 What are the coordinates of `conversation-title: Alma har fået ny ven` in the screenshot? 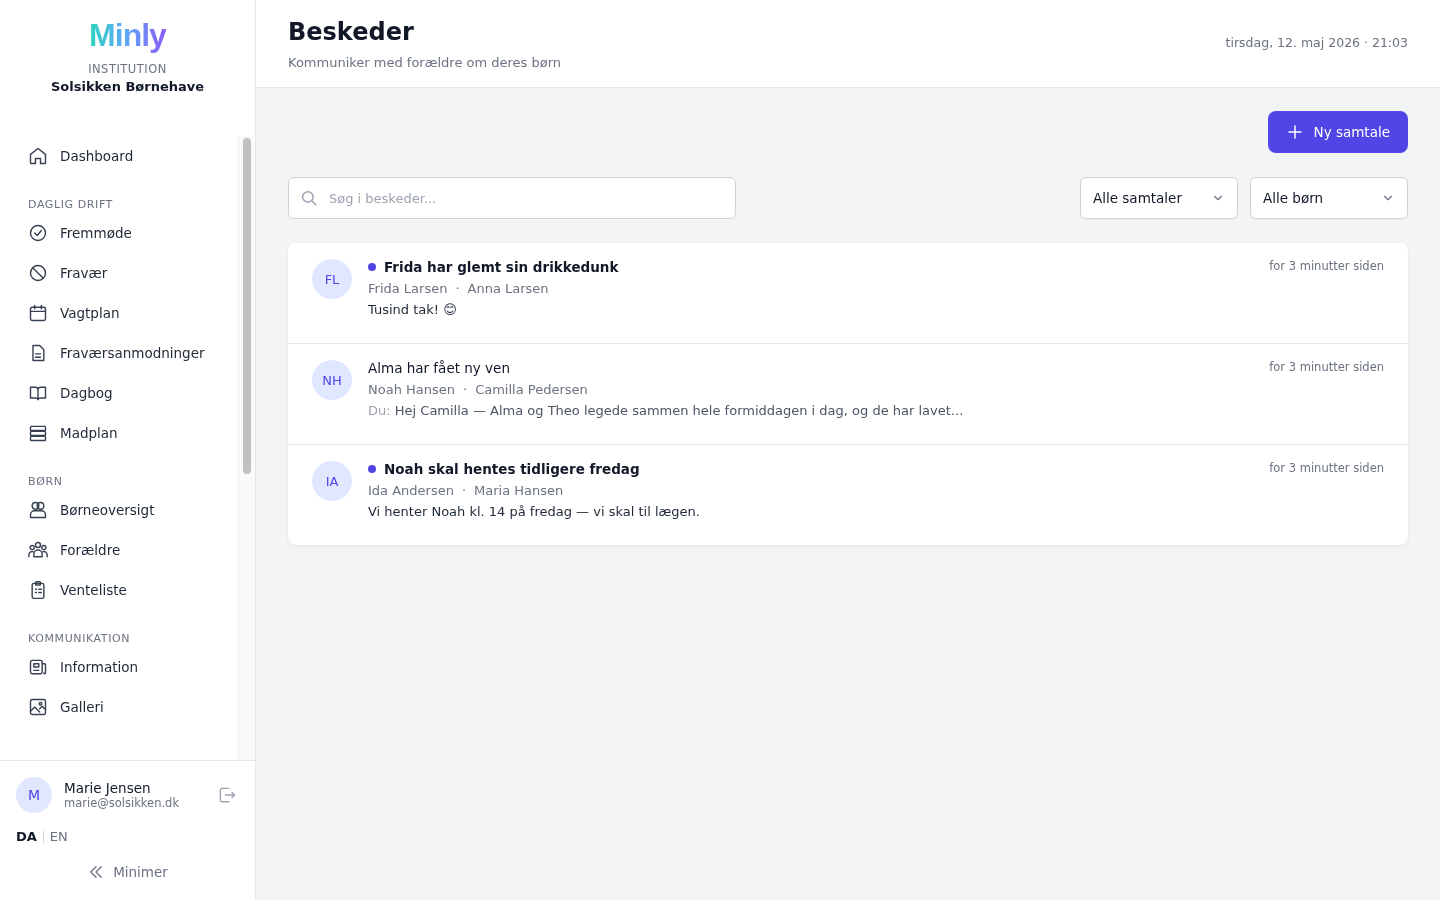 It's located at (439, 368).